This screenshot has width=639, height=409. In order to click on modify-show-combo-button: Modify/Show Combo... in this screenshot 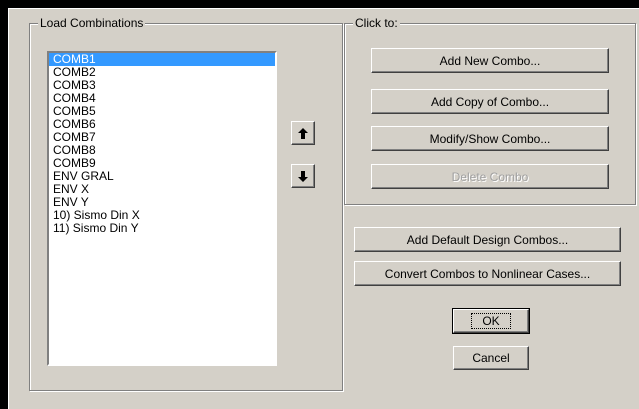, I will do `click(490, 138)`.